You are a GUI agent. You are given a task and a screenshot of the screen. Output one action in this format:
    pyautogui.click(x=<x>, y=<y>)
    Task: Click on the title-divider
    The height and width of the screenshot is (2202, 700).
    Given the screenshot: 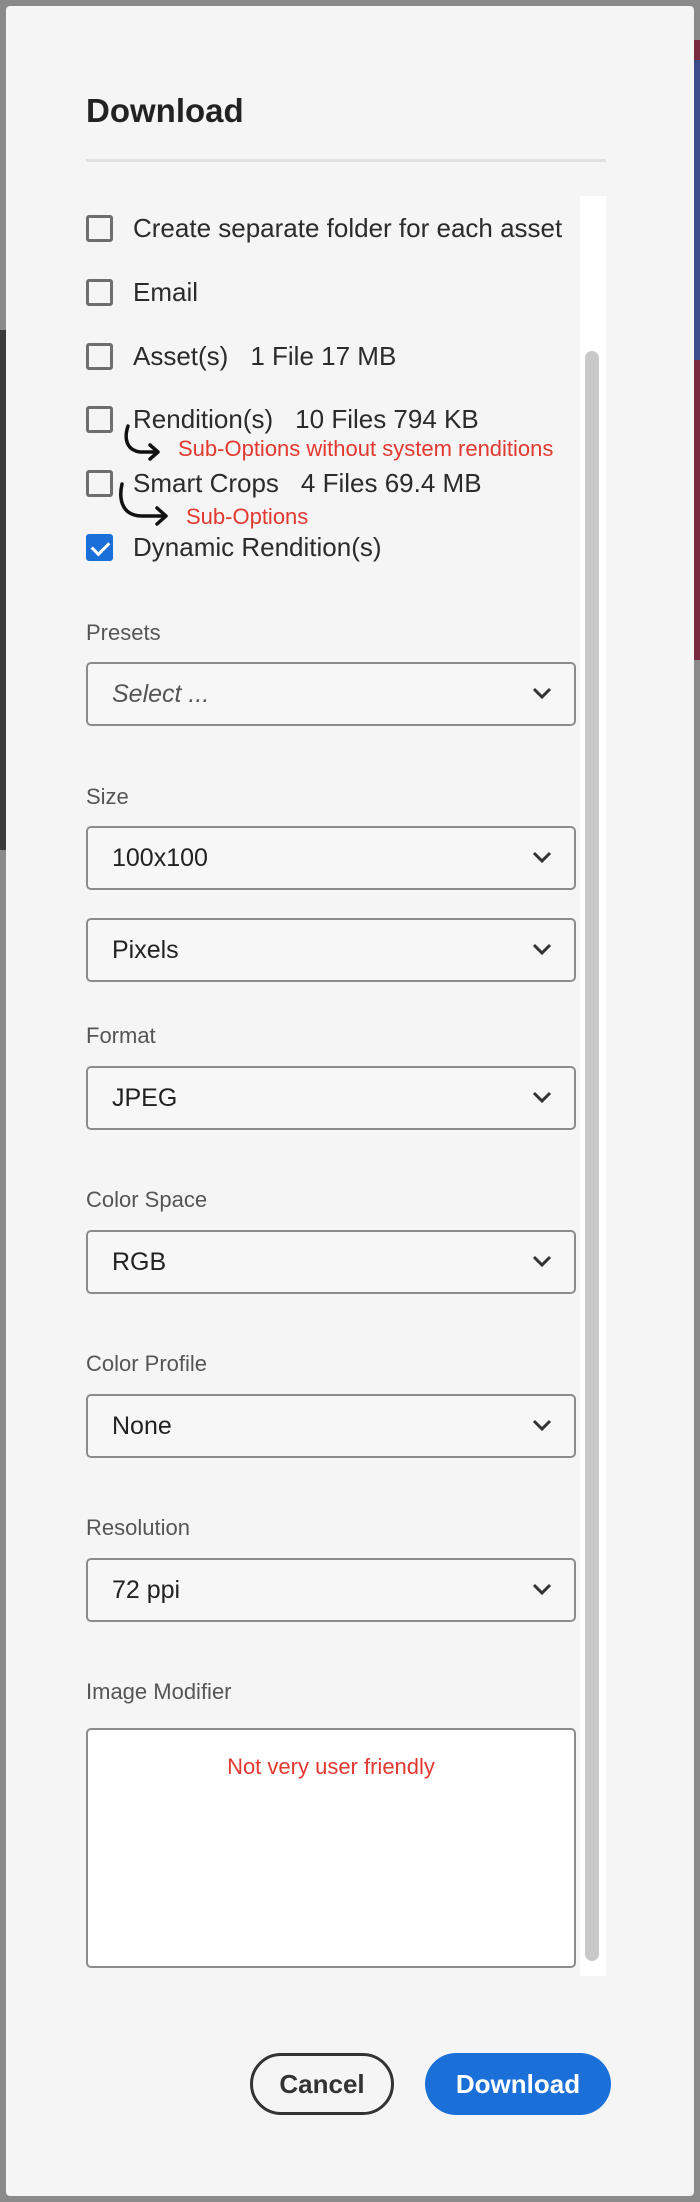 What is the action you would take?
    pyautogui.click(x=346, y=160)
    